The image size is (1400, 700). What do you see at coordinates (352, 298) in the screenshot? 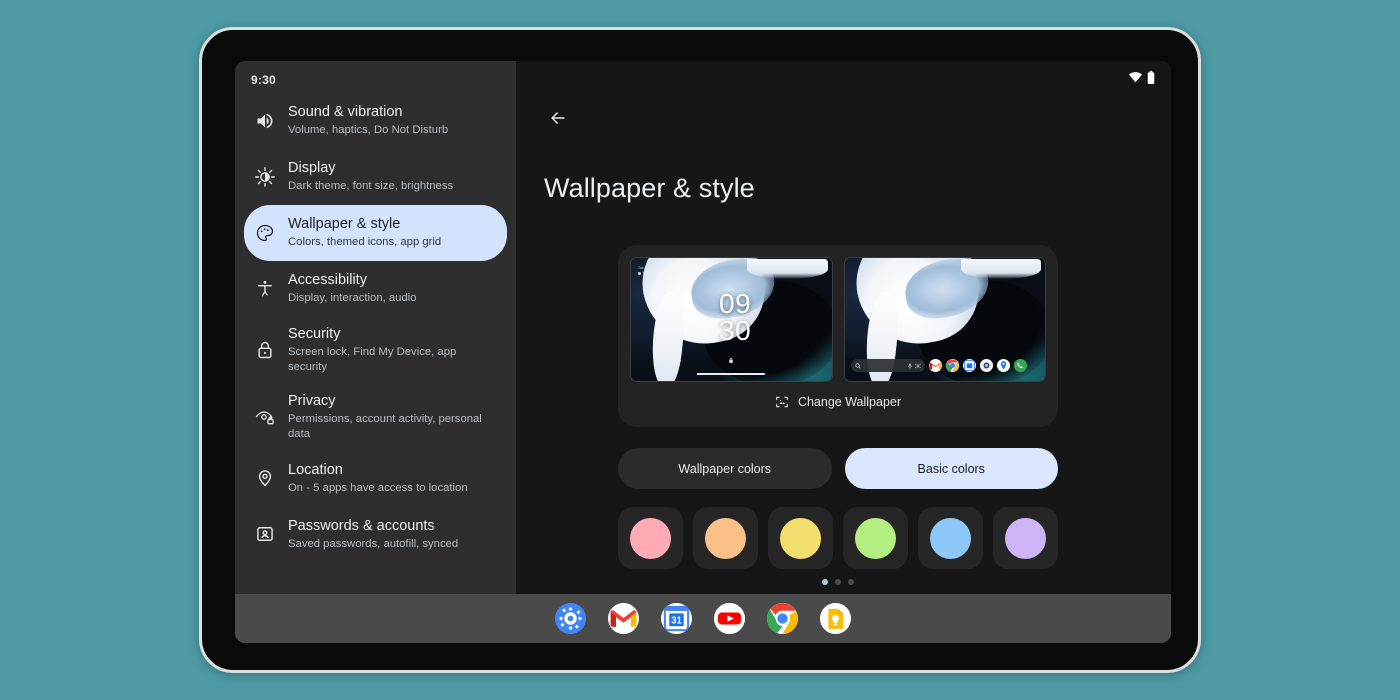
I see `sidebar-item-subtitle: Display, interaction, audio` at bounding box center [352, 298].